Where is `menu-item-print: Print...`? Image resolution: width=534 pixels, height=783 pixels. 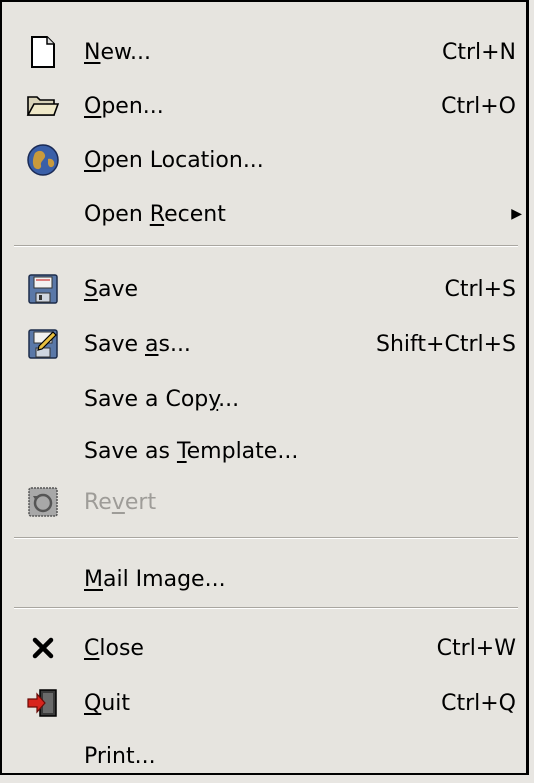
menu-item-print: Print... is located at coordinates (264, 756).